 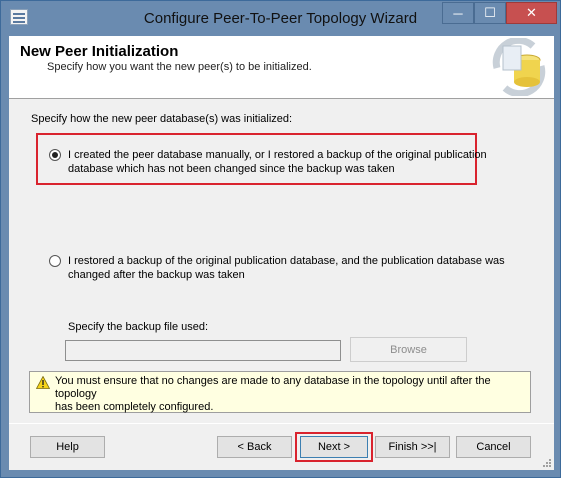 What do you see at coordinates (408, 349) in the screenshot?
I see `browse-button: Browse` at bounding box center [408, 349].